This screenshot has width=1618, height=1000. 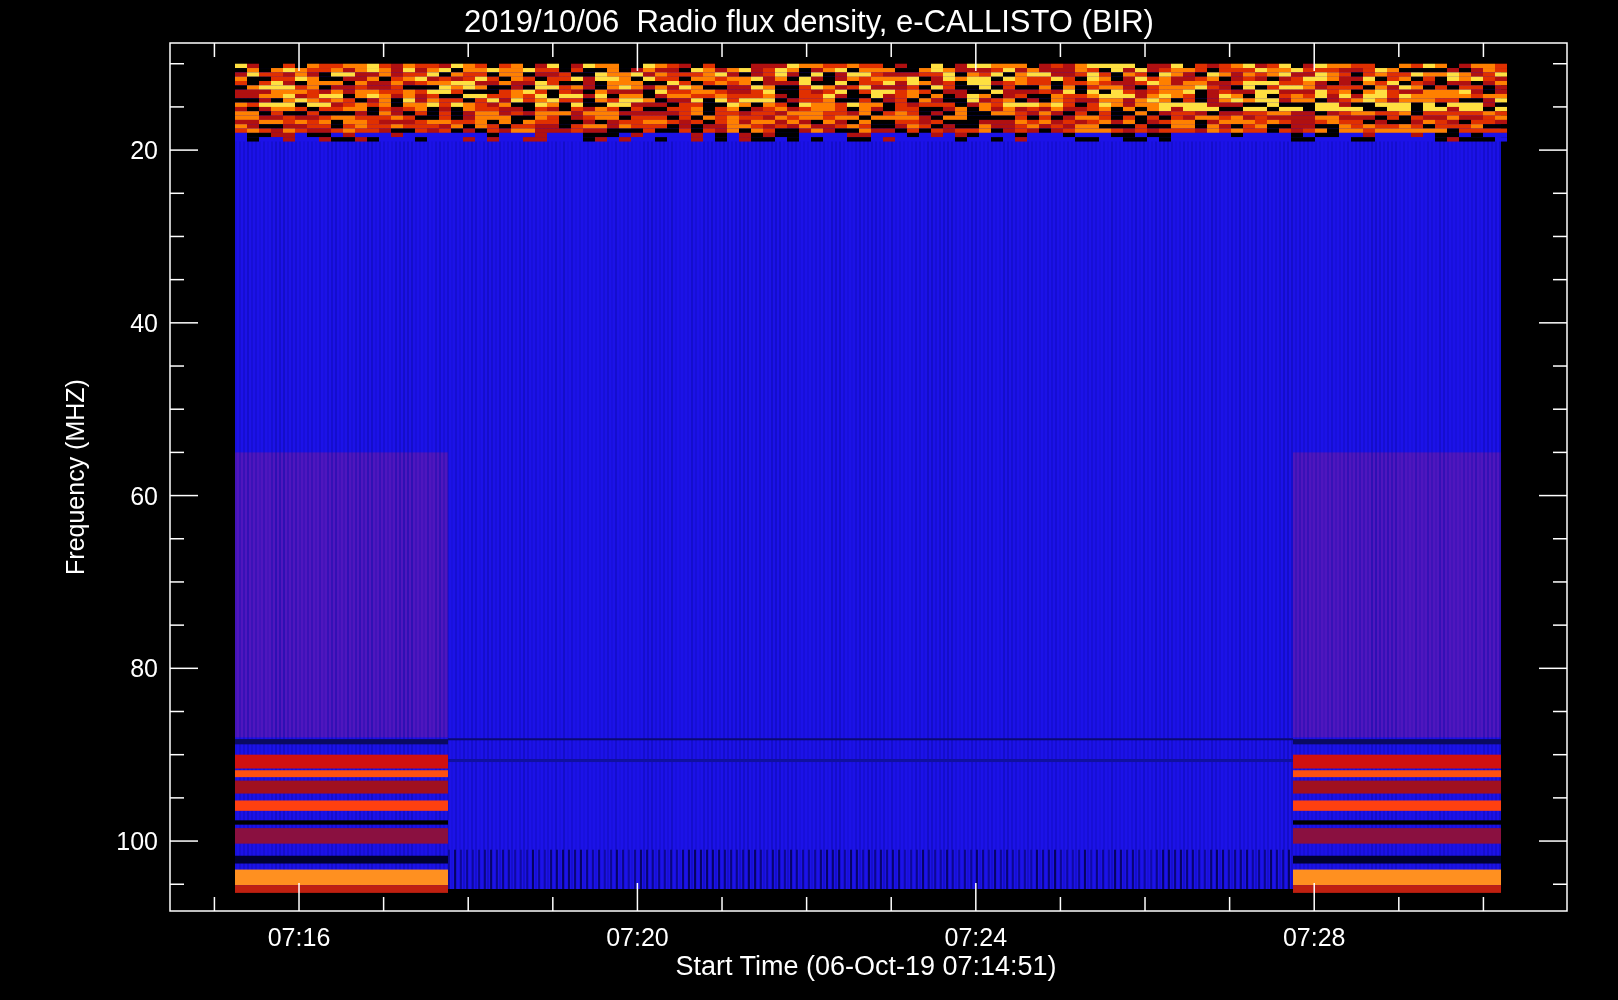 What do you see at coordinates (144, 668) in the screenshot?
I see `tick-label: 80` at bounding box center [144, 668].